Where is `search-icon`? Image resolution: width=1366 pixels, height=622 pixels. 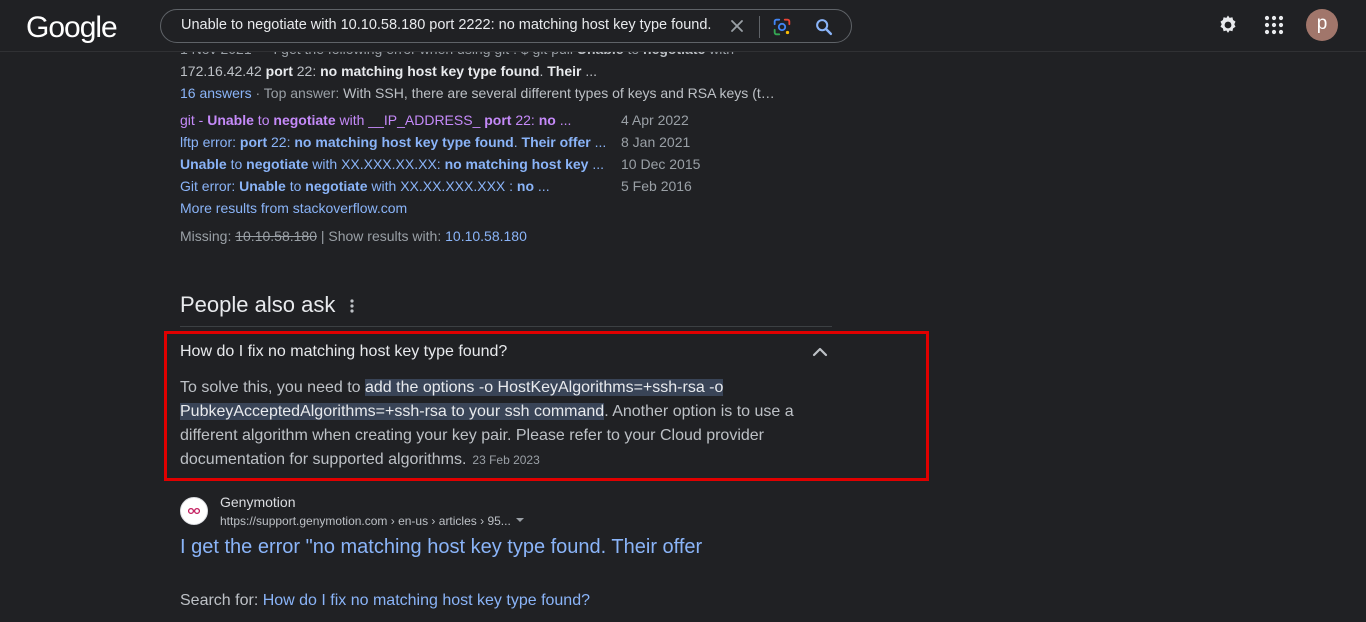 search-icon is located at coordinates (824, 27).